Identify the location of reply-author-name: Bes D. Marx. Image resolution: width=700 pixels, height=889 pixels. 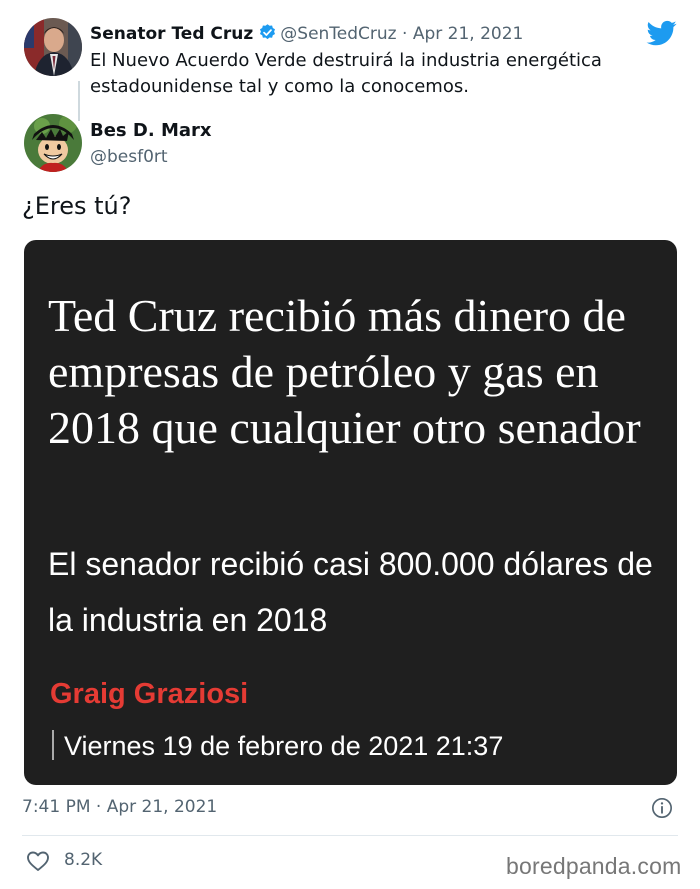
(151, 130).